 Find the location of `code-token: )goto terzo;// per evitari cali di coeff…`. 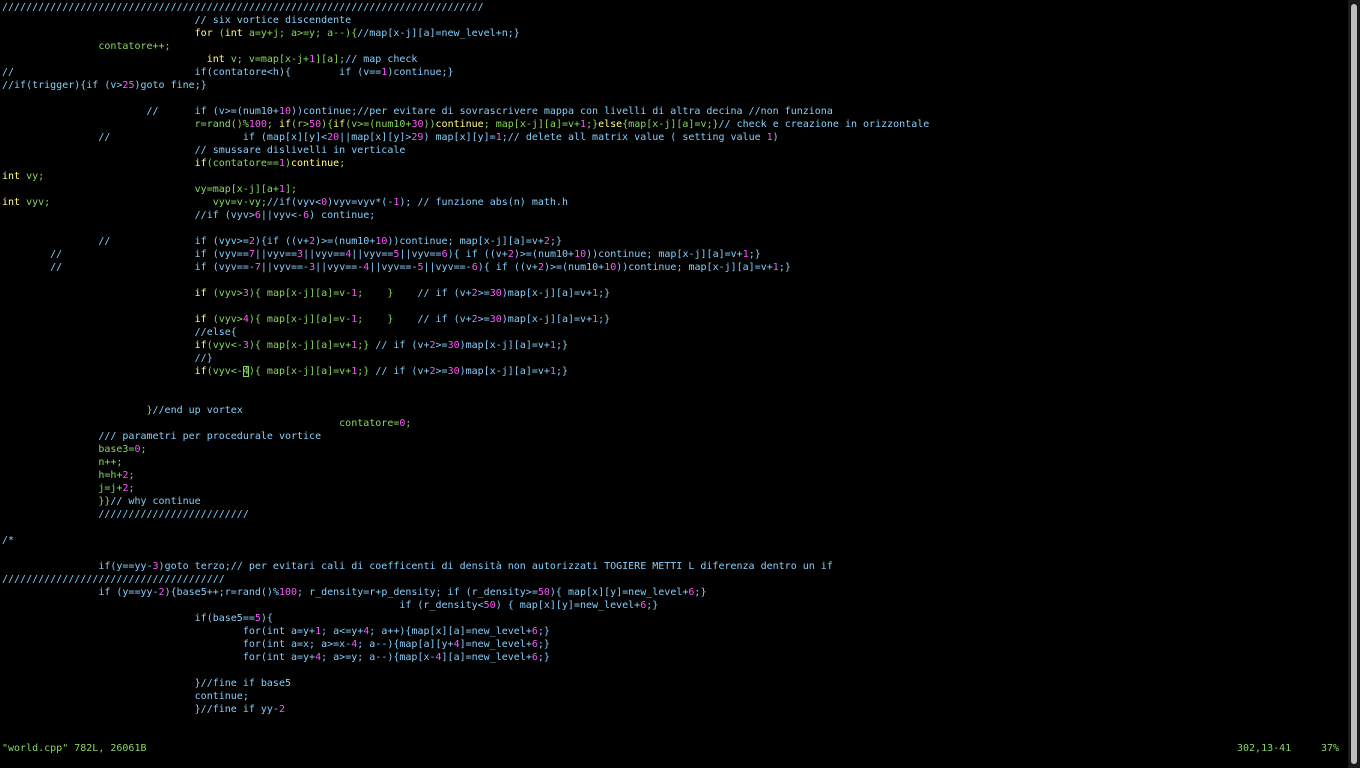

code-token: )goto terzo;// per evitari cali di coeff… is located at coordinates (495, 566).